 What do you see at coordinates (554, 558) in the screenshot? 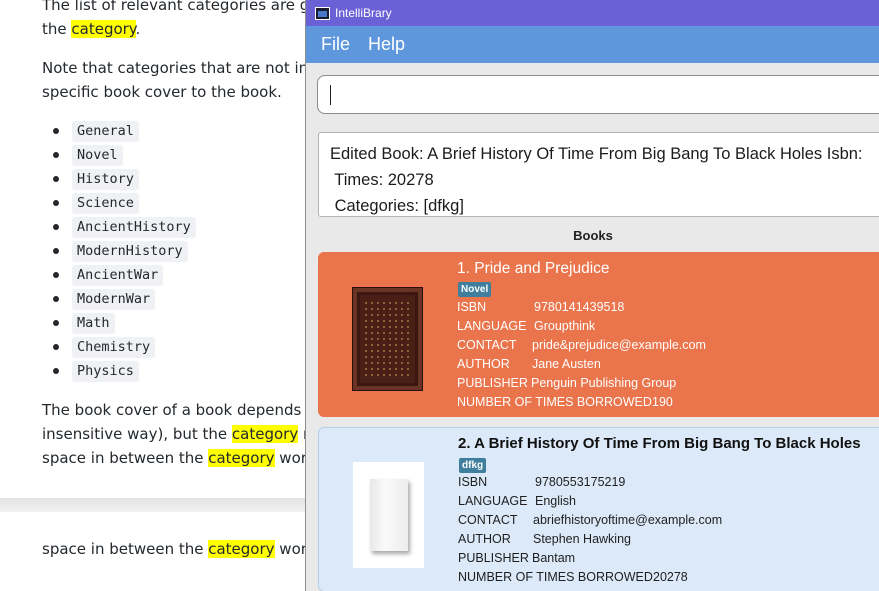
I see `field-value: Bantam` at bounding box center [554, 558].